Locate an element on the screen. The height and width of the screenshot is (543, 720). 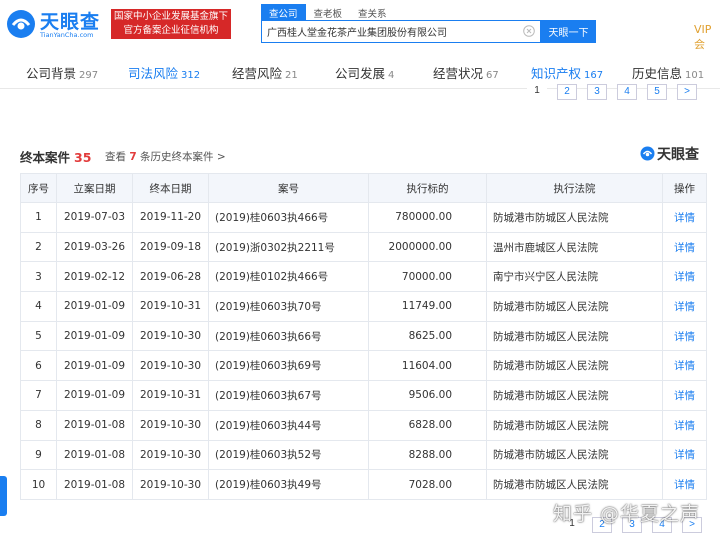
tab-company-background: 公司背景 297 is located at coordinates (62, 72).